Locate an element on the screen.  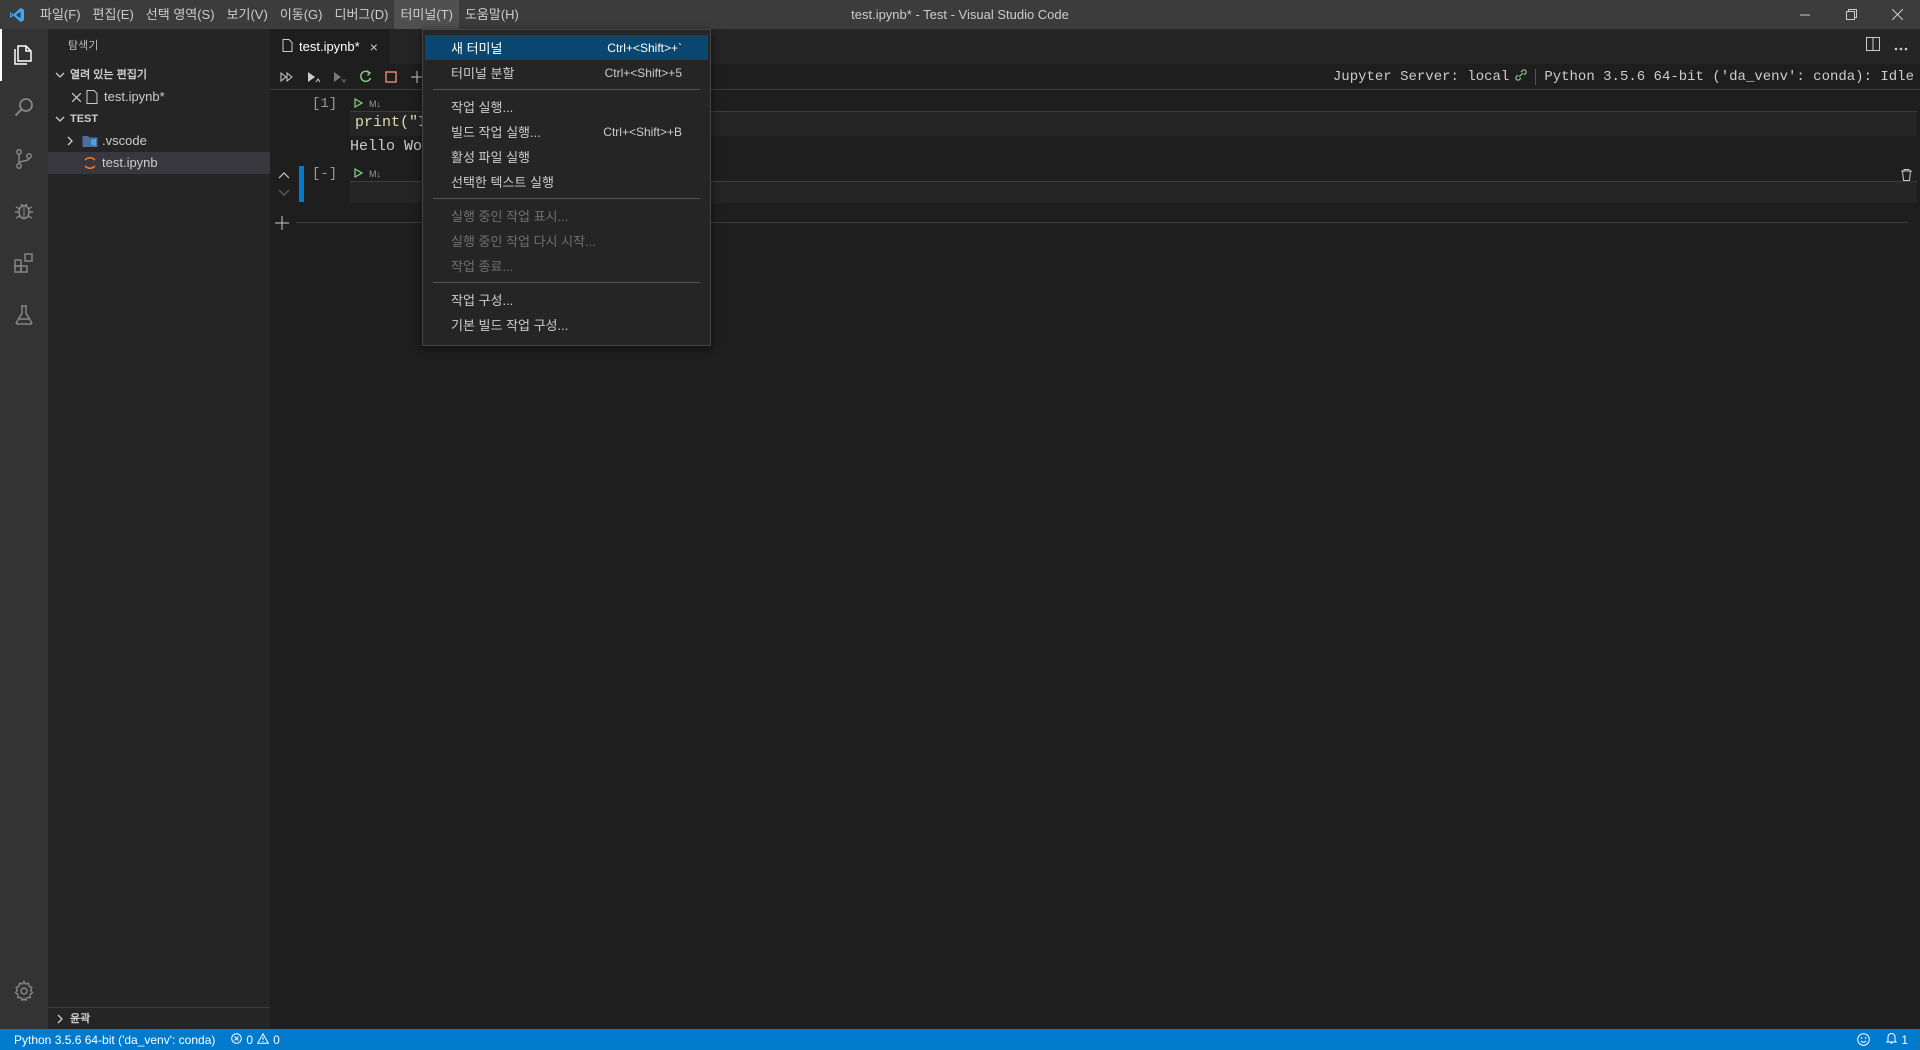
menu-separator is located at coordinates (566, 89).